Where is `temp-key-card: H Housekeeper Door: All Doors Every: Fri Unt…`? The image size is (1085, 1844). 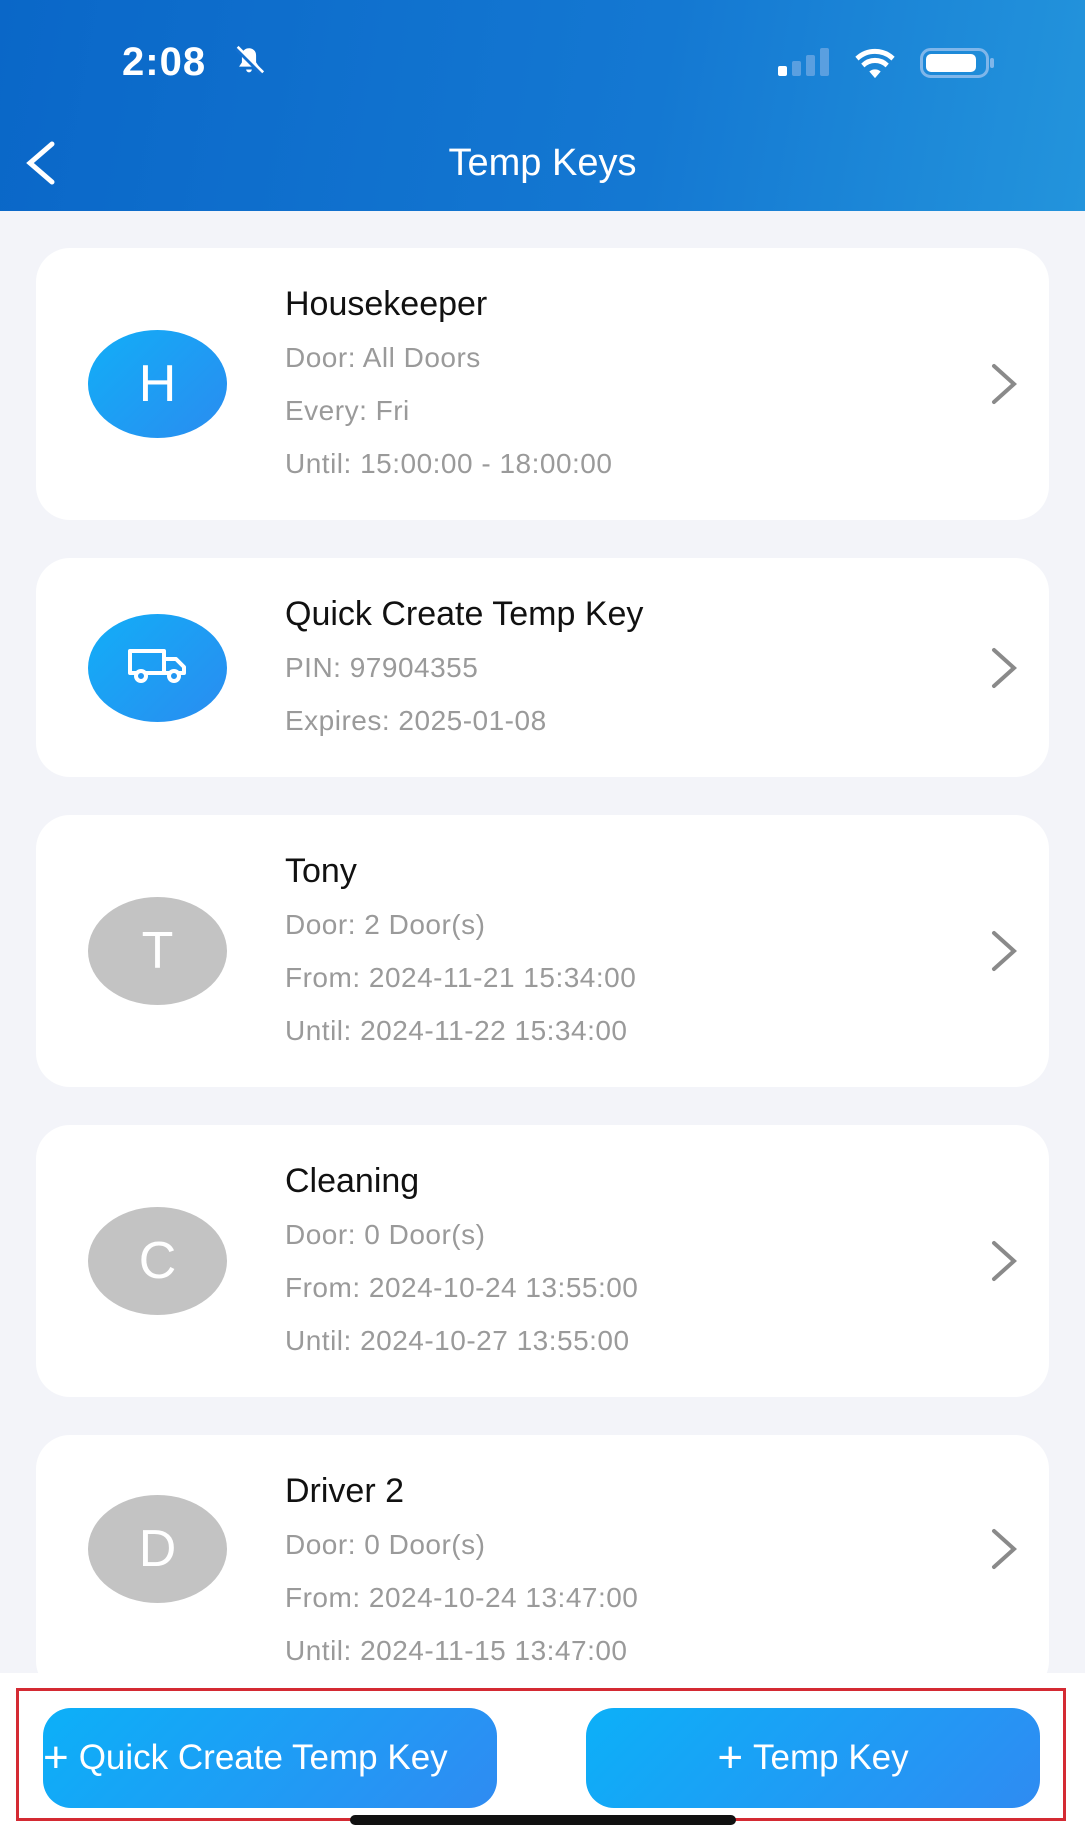
temp-key-card: H Housekeeper Door: All Doors Every: Fri Unt… is located at coordinates (542, 384).